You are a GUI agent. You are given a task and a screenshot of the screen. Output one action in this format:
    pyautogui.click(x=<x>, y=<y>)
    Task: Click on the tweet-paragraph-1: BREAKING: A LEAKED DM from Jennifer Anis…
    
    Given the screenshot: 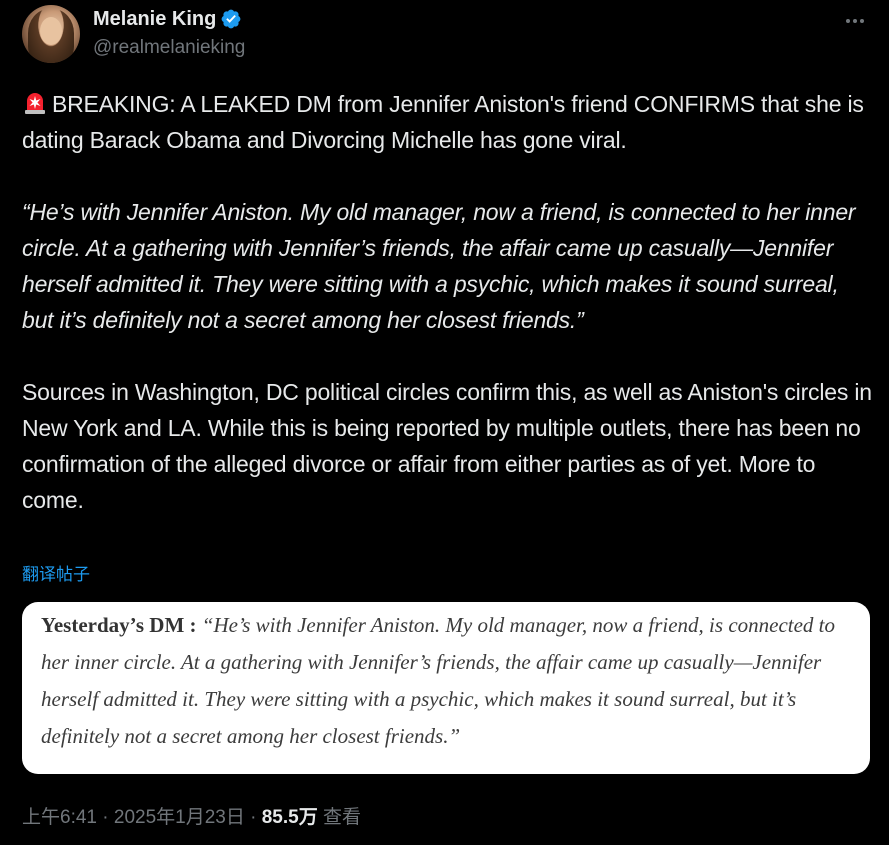 What is the action you would take?
    pyautogui.click(x=447, y=122)
    